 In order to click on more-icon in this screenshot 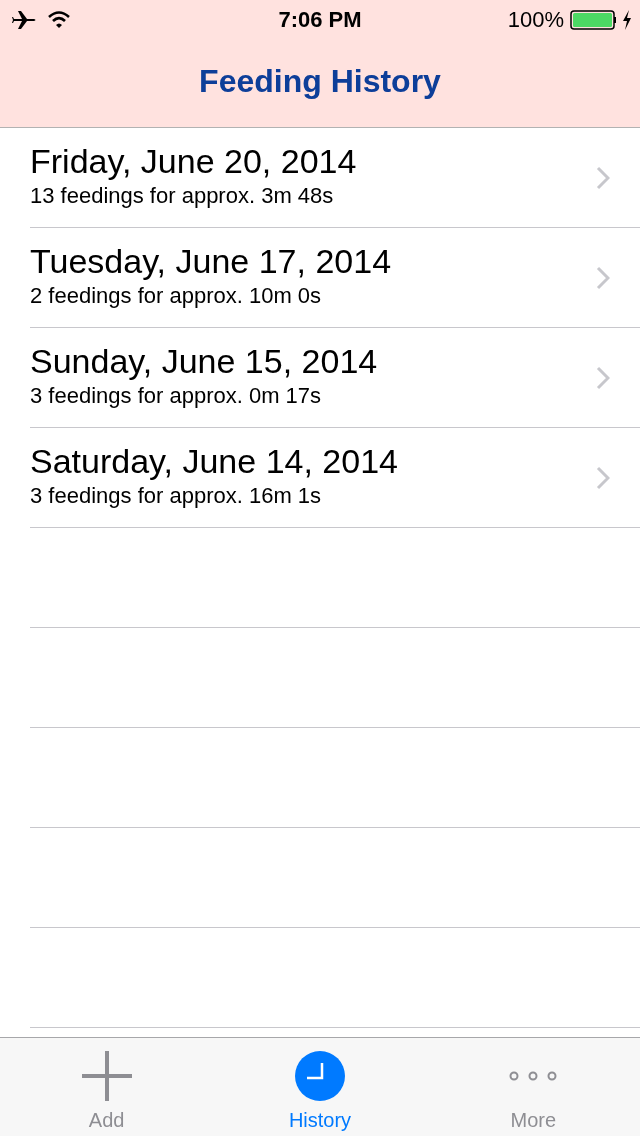, I will do `click(533, 1076)`.